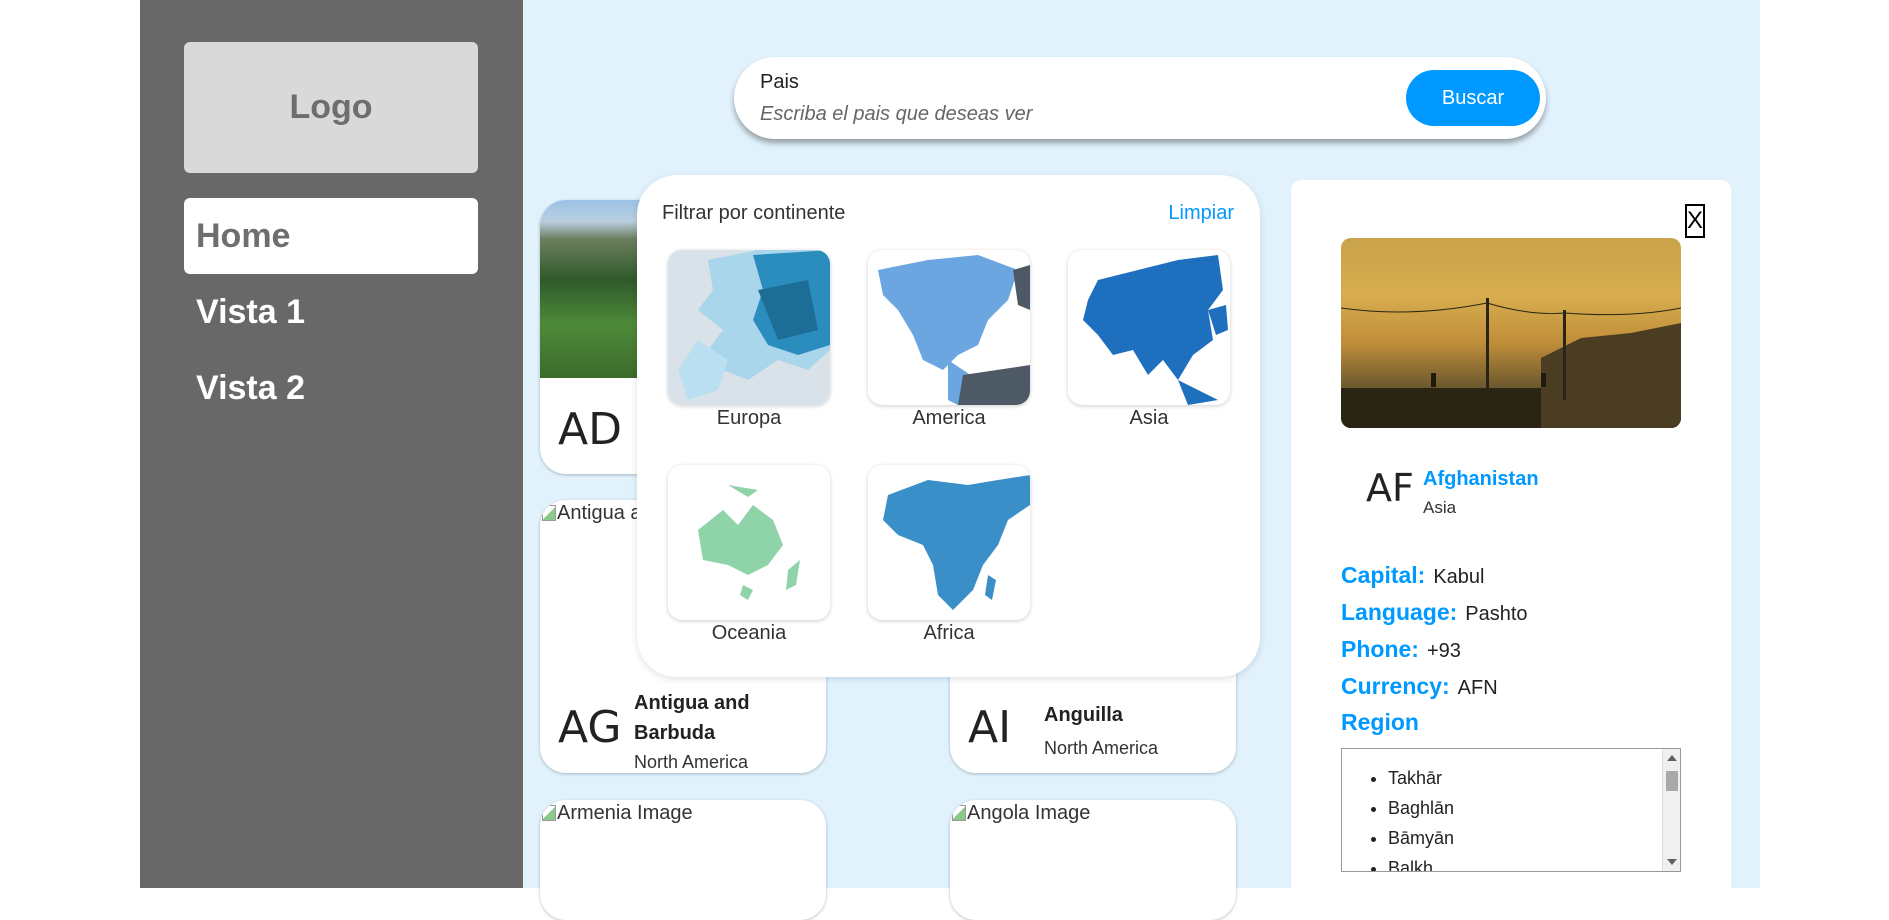 The height and width of the screenshot is (920, 1889). I want to click on continent-option-america: America, so click(949, 344).